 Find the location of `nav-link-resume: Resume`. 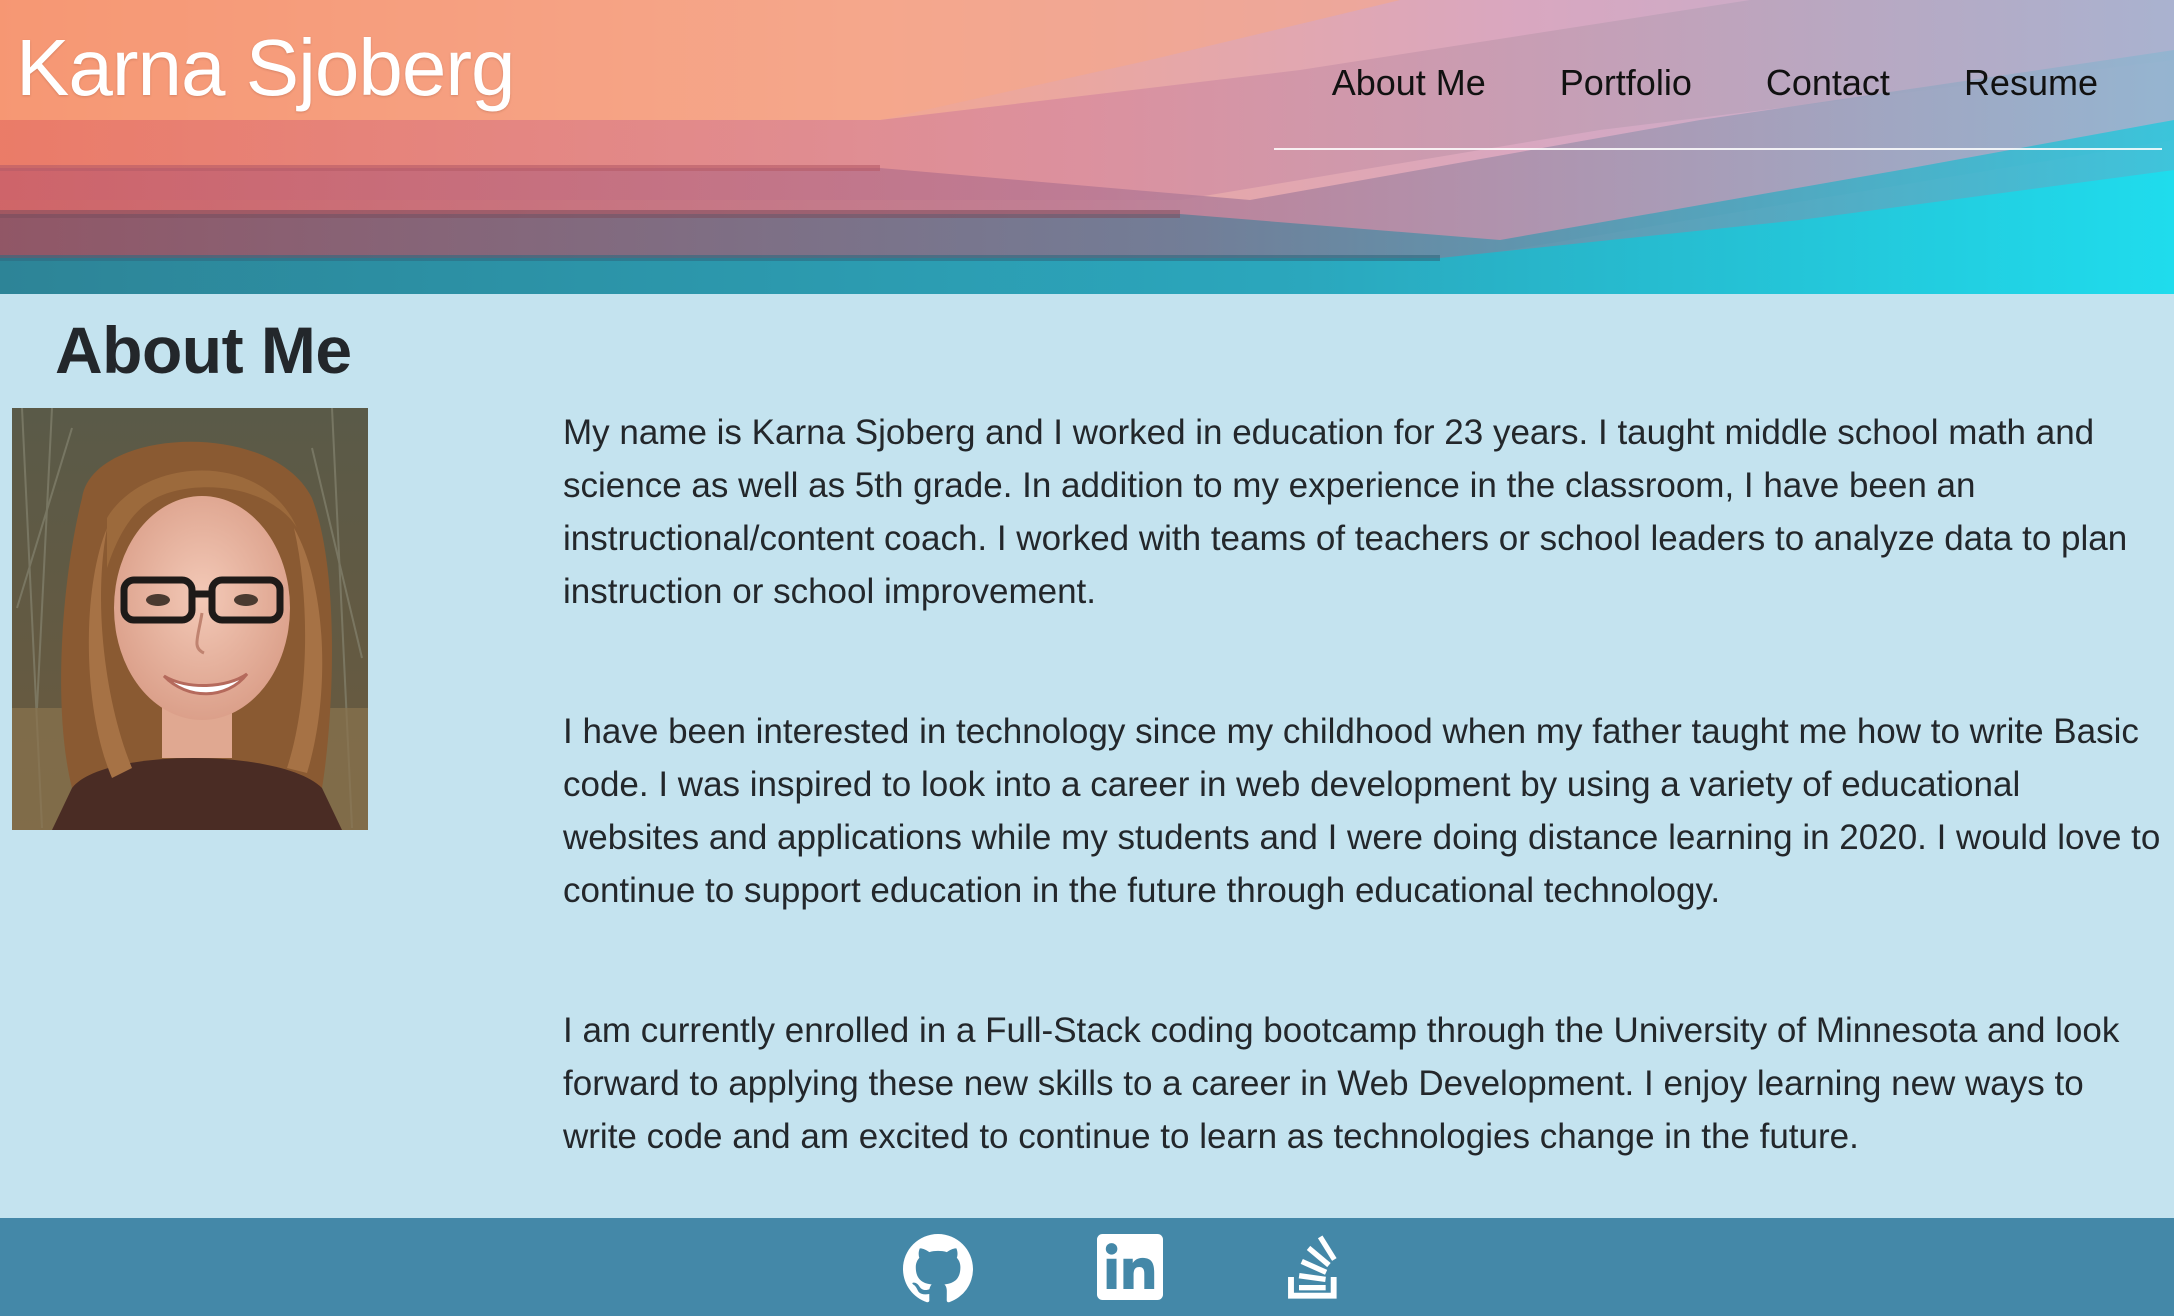

nav-link-resume: Resume is located at coordinates (2031, 83).